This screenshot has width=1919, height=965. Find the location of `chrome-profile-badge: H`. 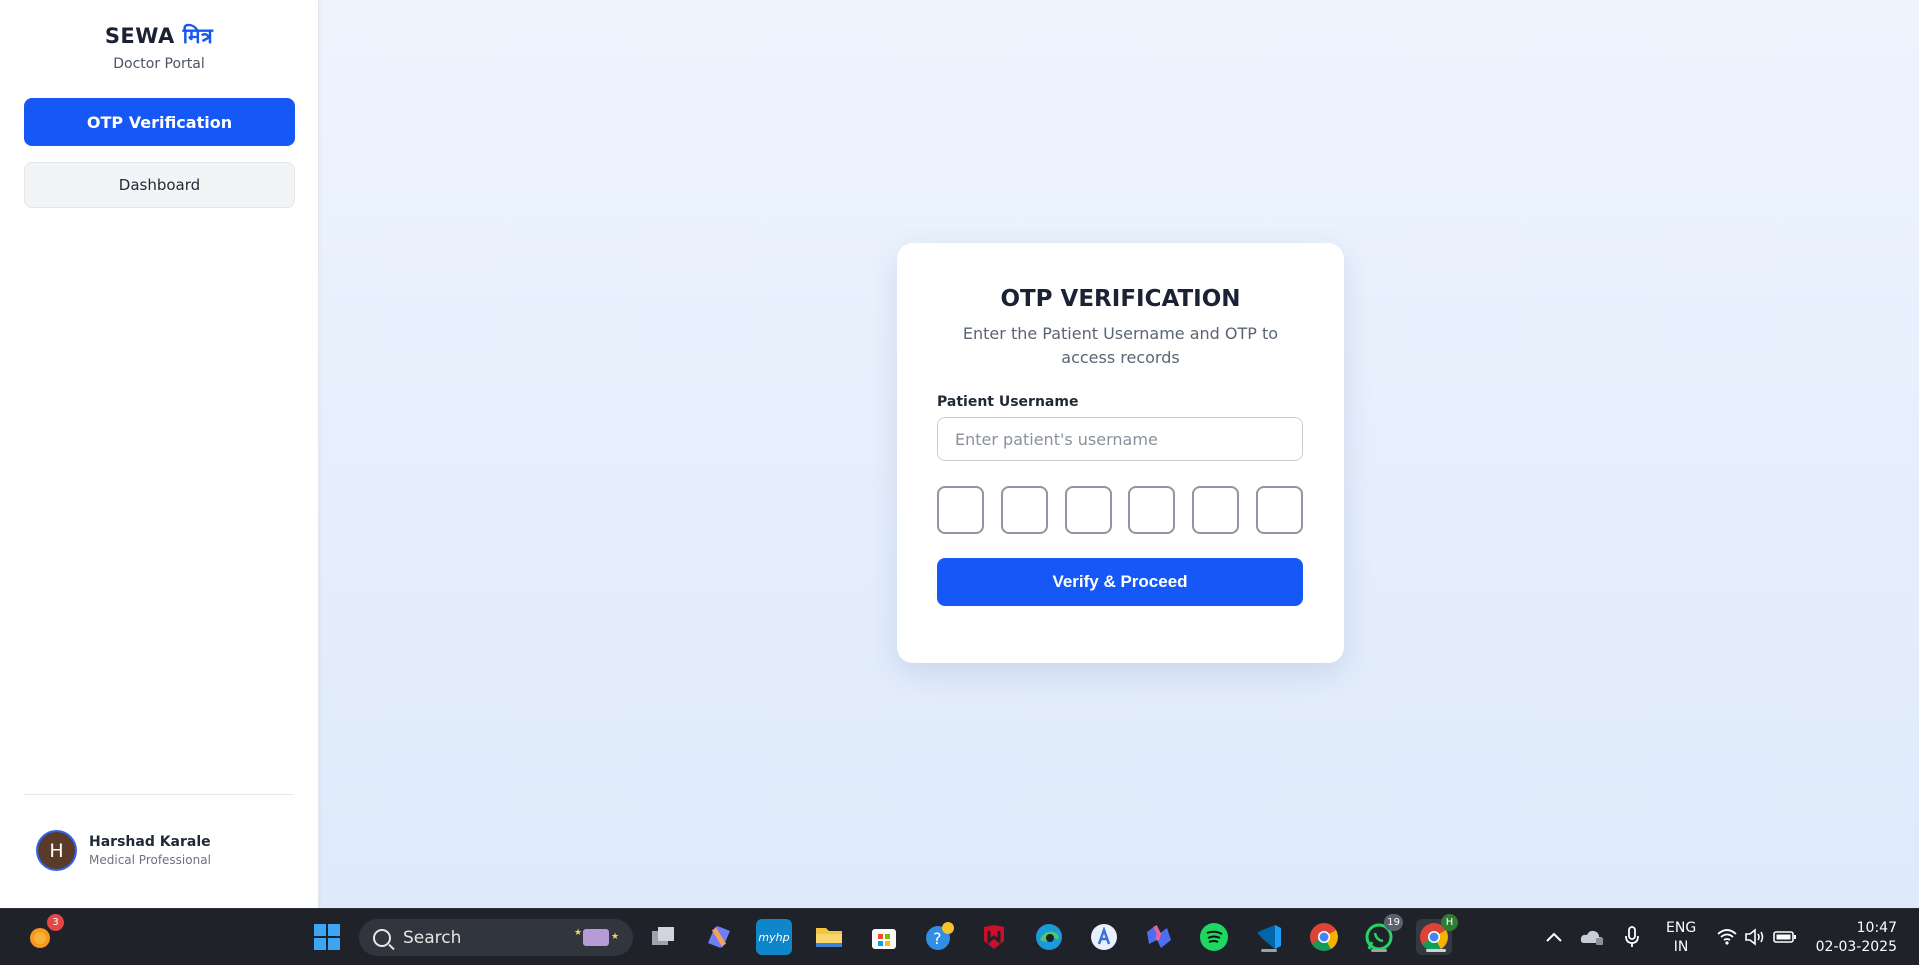

chrome-profile-badge: H is located at coordinates (1449, 922).